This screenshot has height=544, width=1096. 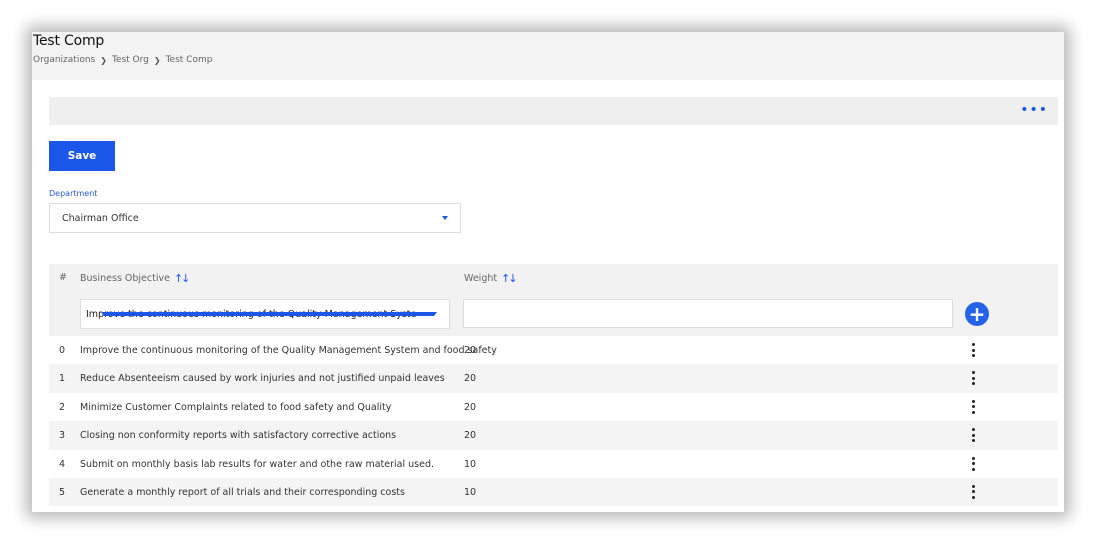 I want to click on breadcrumb-org: Test Org, so click(x=130, y=60).